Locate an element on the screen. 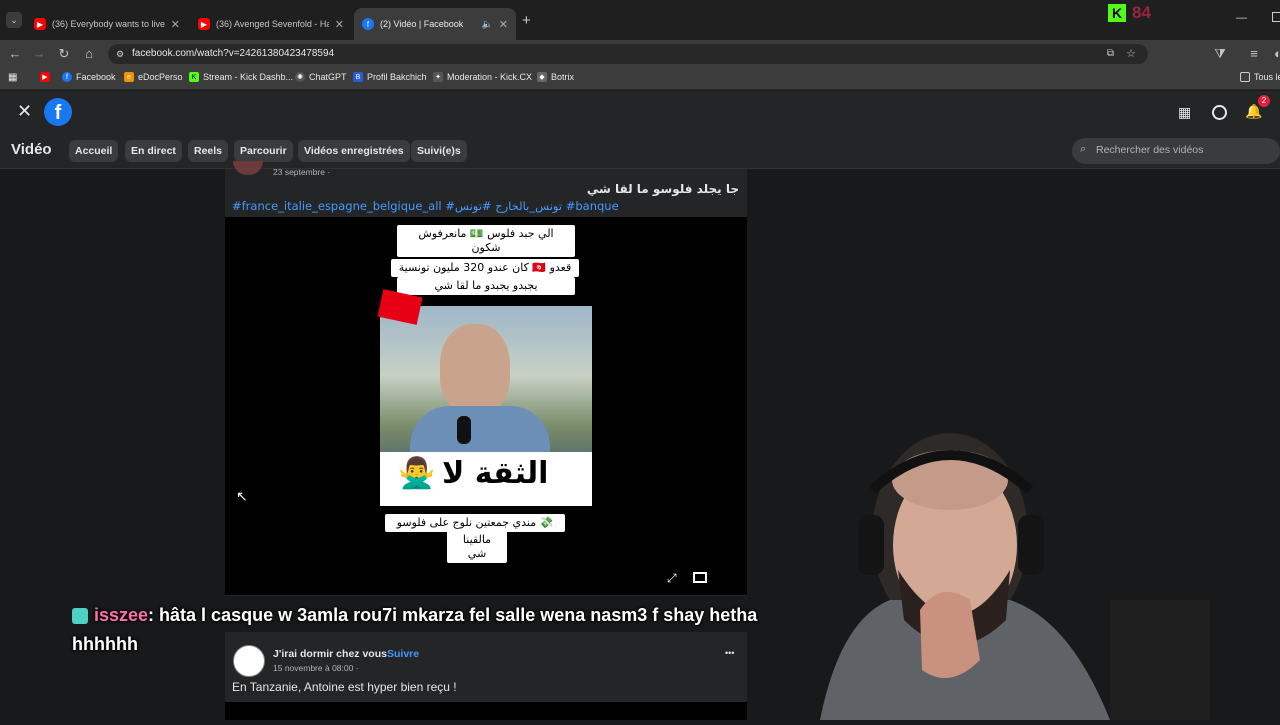  reading-list-icon: ≡ is located at coordinates (1254, 53).